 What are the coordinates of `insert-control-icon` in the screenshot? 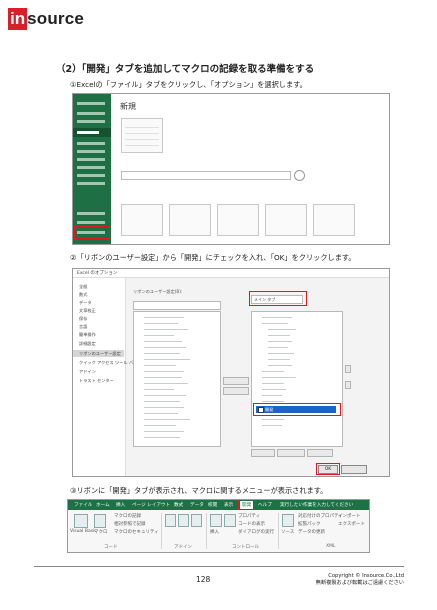 It's located at (216, 520).